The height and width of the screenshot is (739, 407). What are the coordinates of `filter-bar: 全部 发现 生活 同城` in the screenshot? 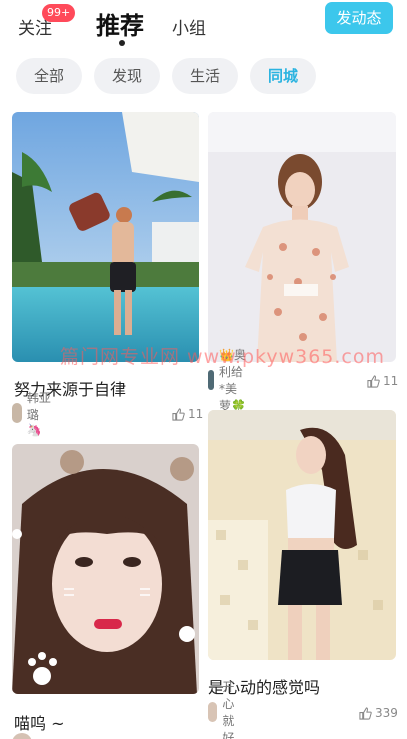 It's located at (203, 78).